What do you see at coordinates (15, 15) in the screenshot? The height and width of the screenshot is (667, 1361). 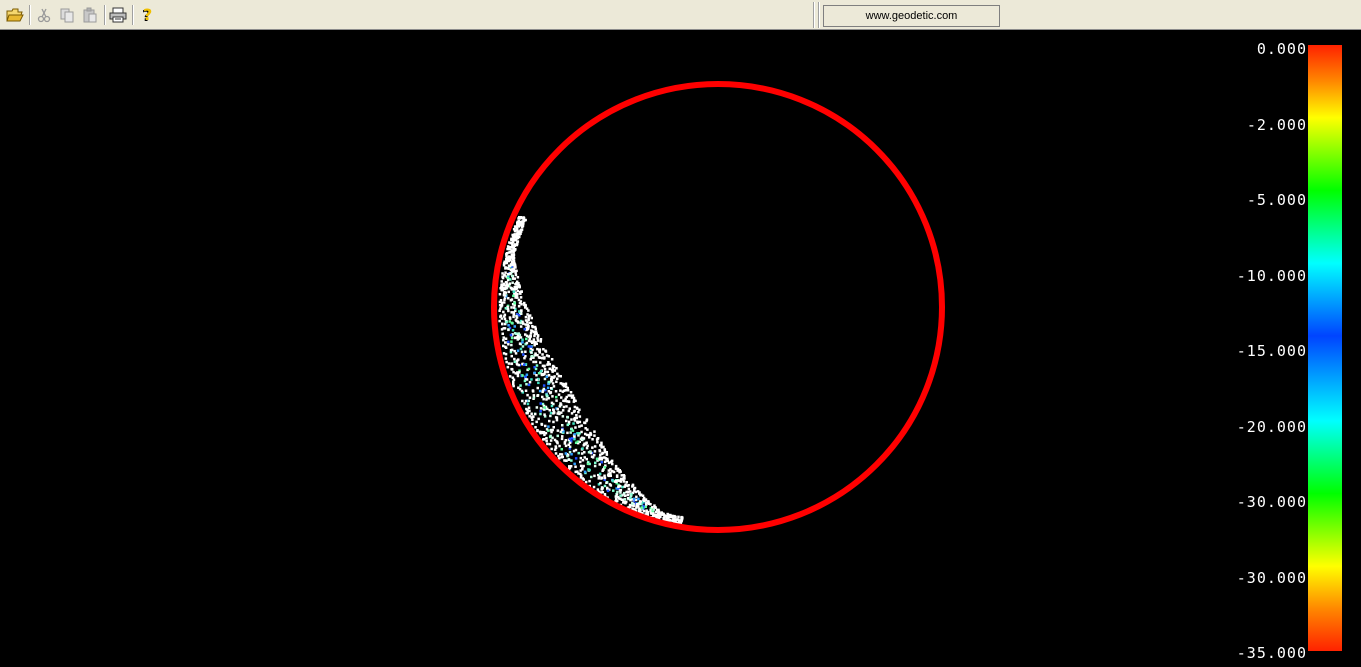 I see `open-button` at bounding box center [15, 15].